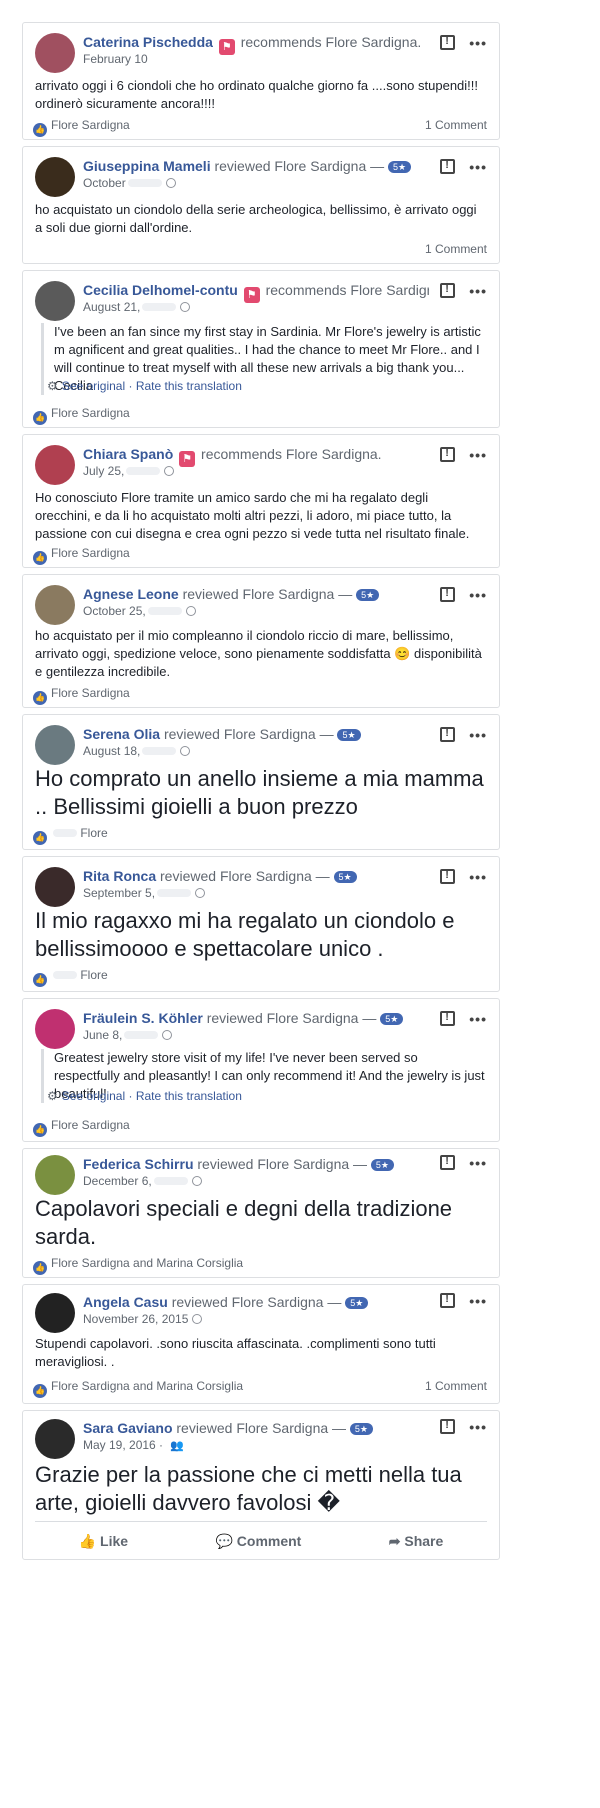 The width and height of the screenshot is (600, 1808). Describe the element at coordinates (148, 42) in the screenshot. I see `author-name: Caterina Pischedda` at that location.